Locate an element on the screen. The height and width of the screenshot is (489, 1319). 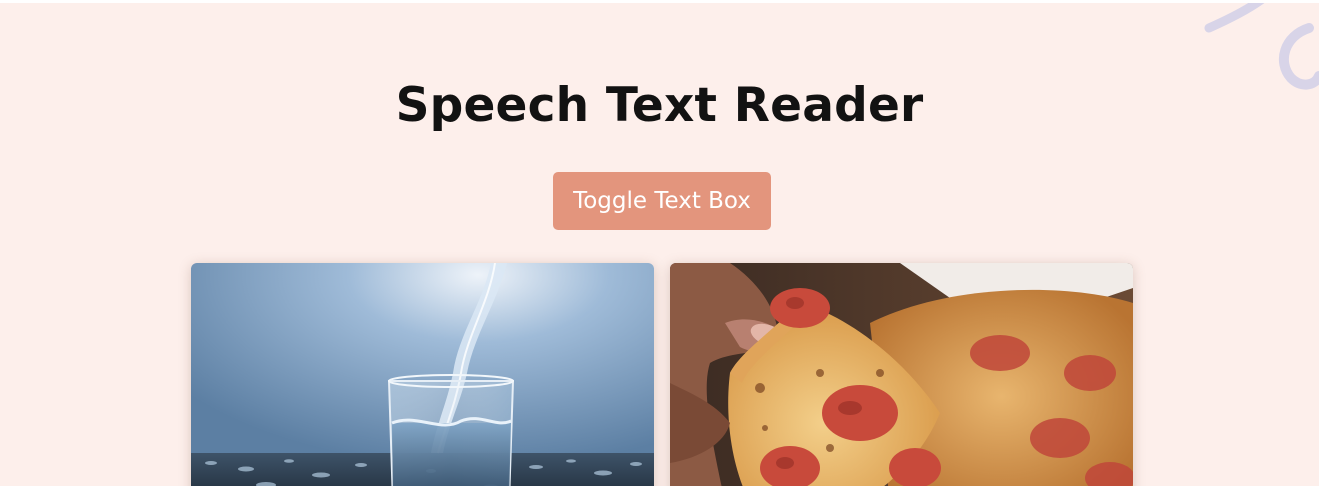
page-title: Speech Text Reader is located at coordinates (659, 105).